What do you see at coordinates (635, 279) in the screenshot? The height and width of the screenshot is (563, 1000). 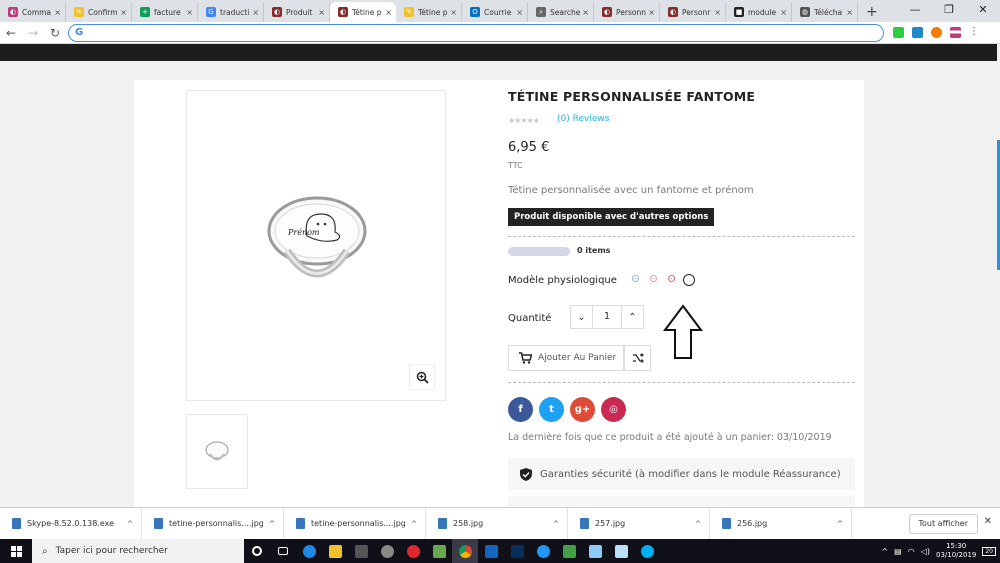 I see `swatch-blue-icon: ʘ` at bounding box center [635, 279].